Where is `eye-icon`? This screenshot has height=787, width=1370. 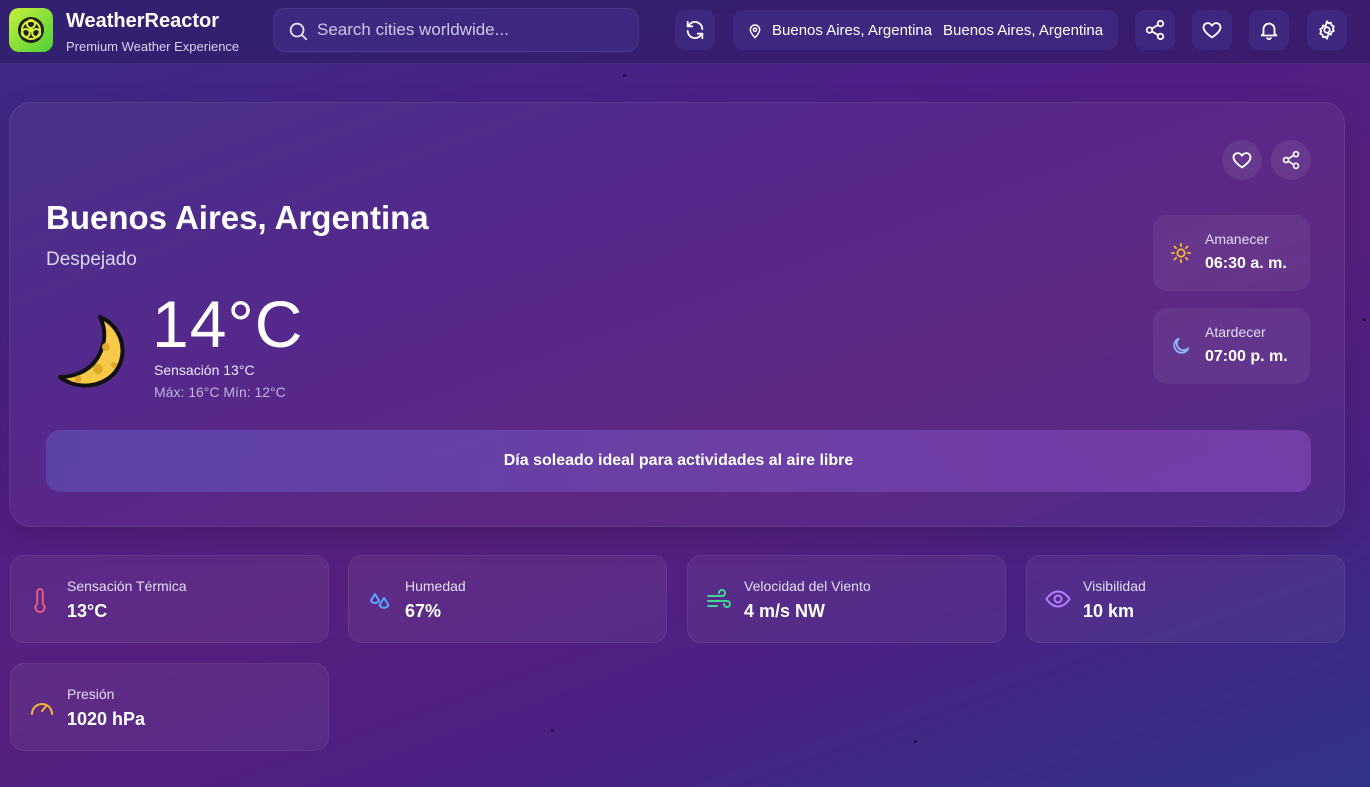
eye-icon is located at coordinates (1058, 599).